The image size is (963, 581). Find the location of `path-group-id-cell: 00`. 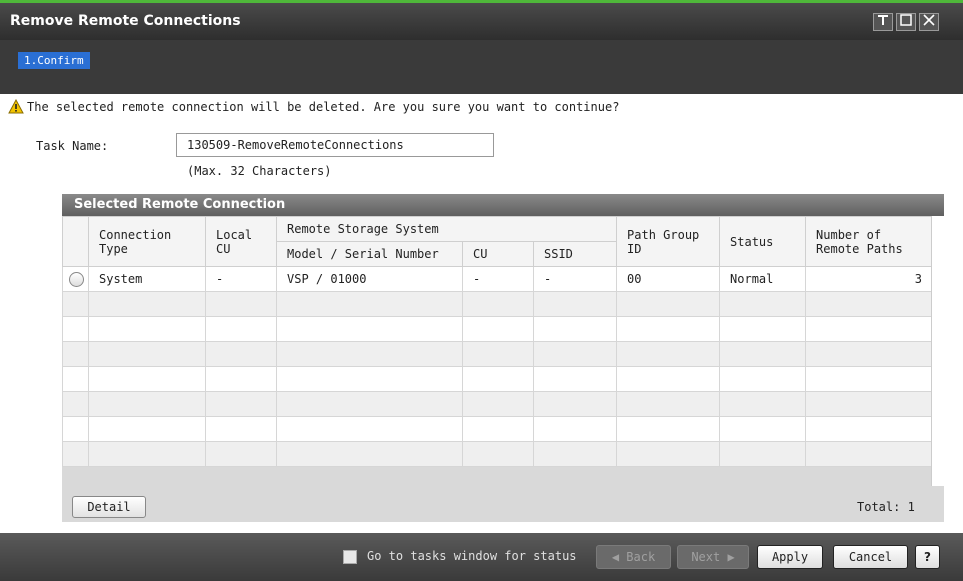

path-group-id-cell: 00 is located at coordinates (668, 279).